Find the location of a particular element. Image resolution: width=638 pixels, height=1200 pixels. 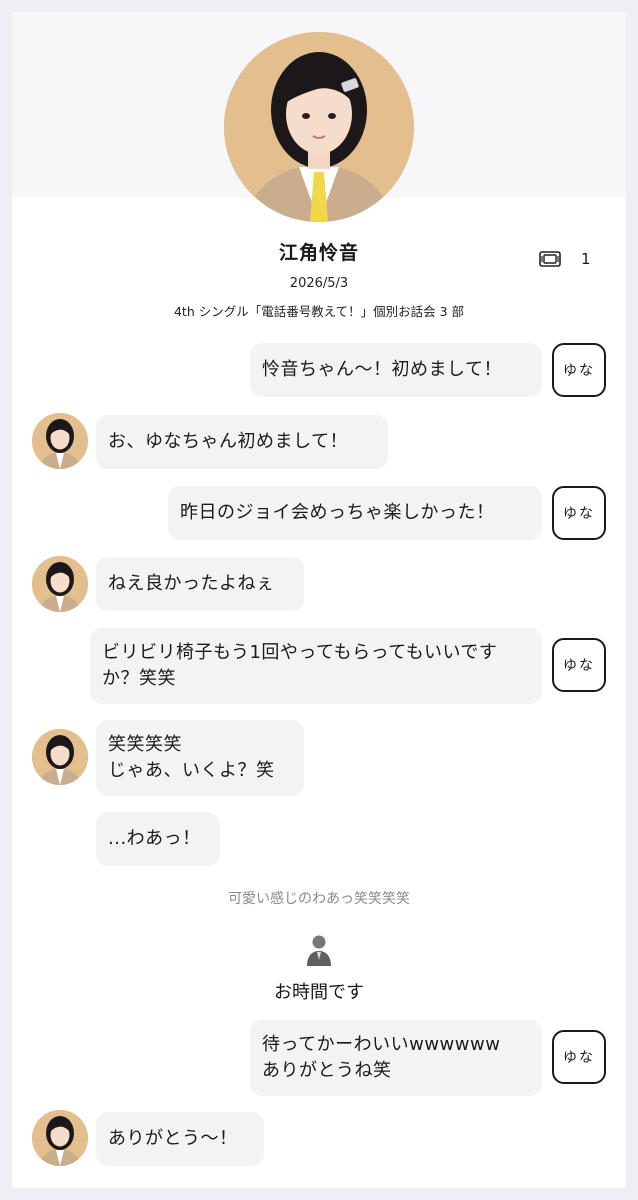

ticket-count: 1 is located at coordinates (586, 259).